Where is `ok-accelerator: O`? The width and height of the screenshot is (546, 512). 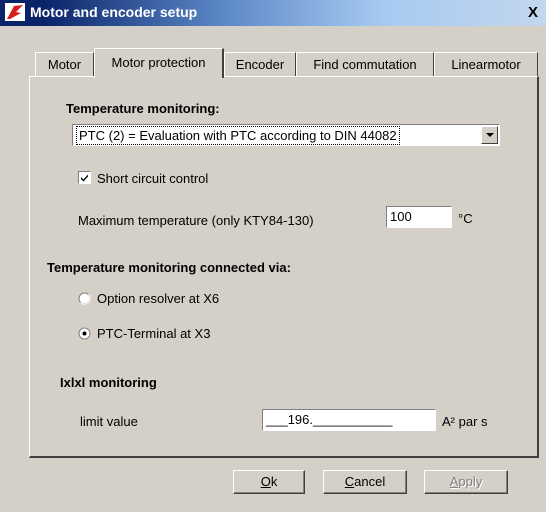
ok-accelerator: O is located at coordinates (265, 481).